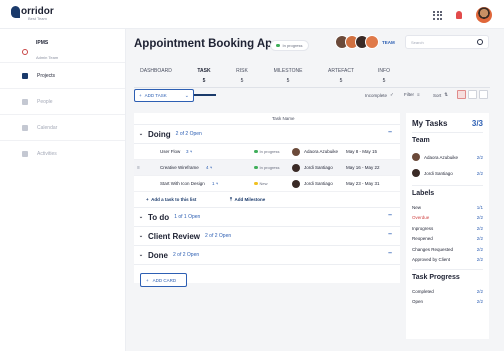 This screenshot has height=351, width=504. I want to click on add-milestone-label: Add Milestone, so click(250, 199).